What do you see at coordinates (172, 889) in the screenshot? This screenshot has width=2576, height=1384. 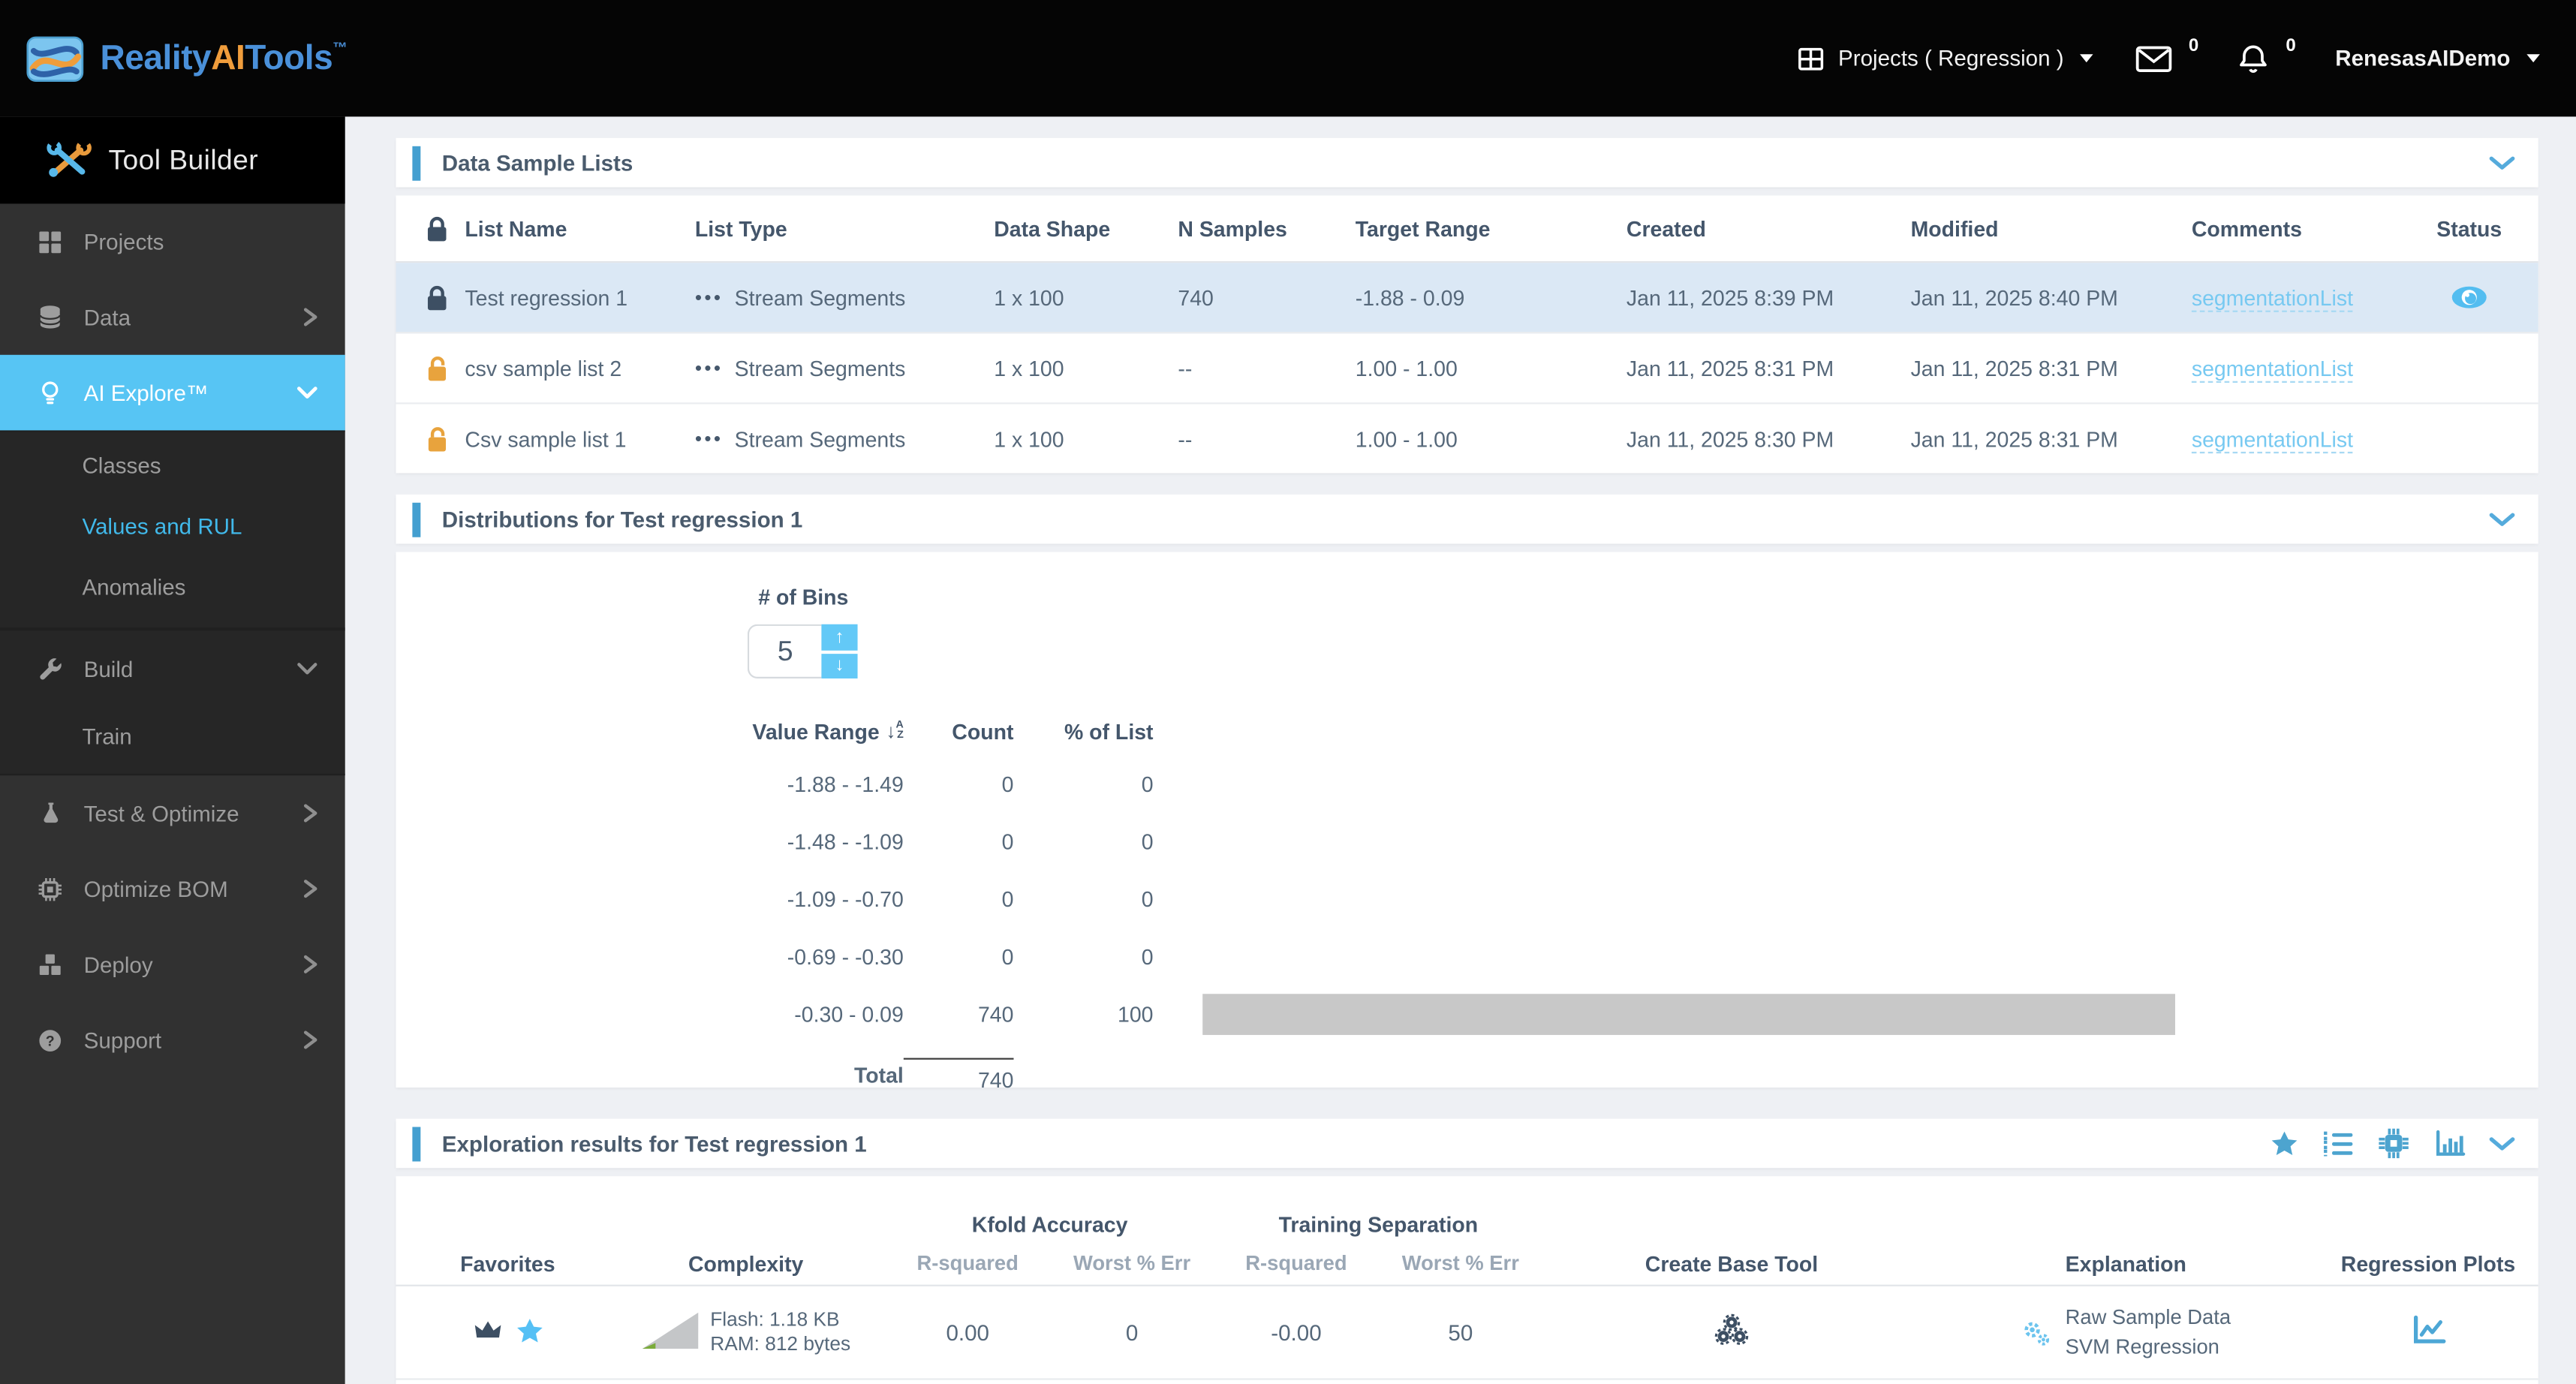 I see `sidebar-item-optimize-bom: Optimize BOM` at bounding box center [172, 889].